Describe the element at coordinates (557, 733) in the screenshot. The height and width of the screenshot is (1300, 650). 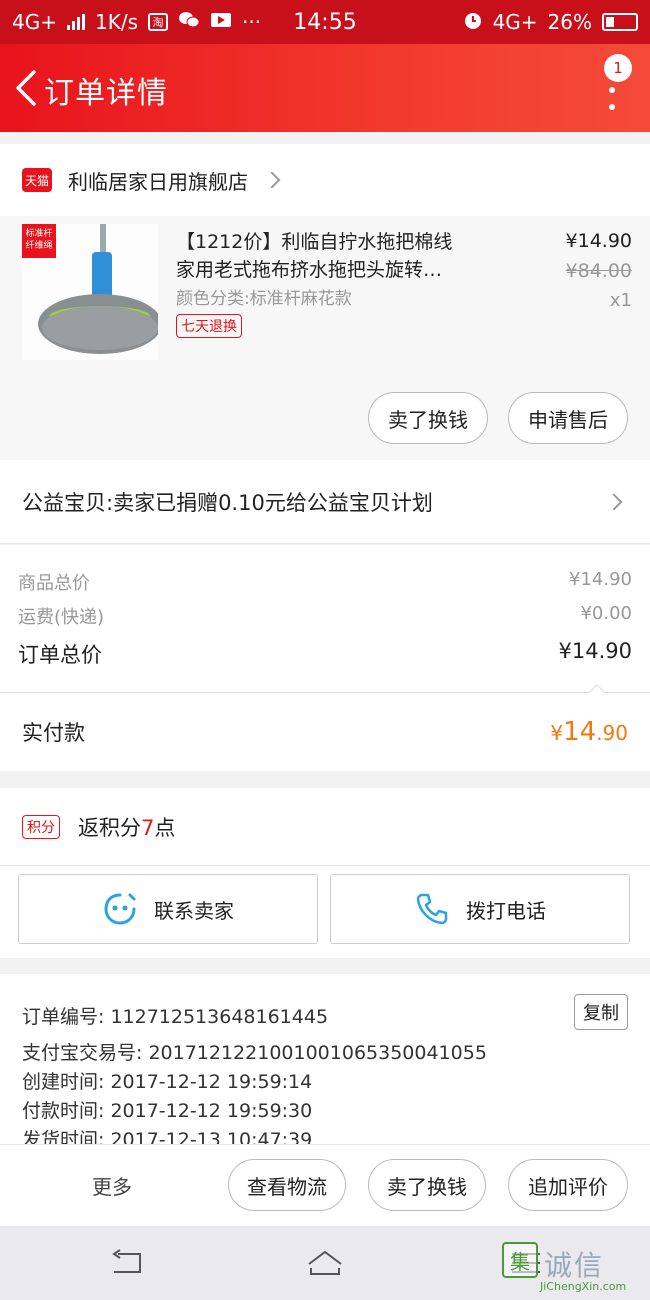
I see `currency-symbol: ¥` at that location.